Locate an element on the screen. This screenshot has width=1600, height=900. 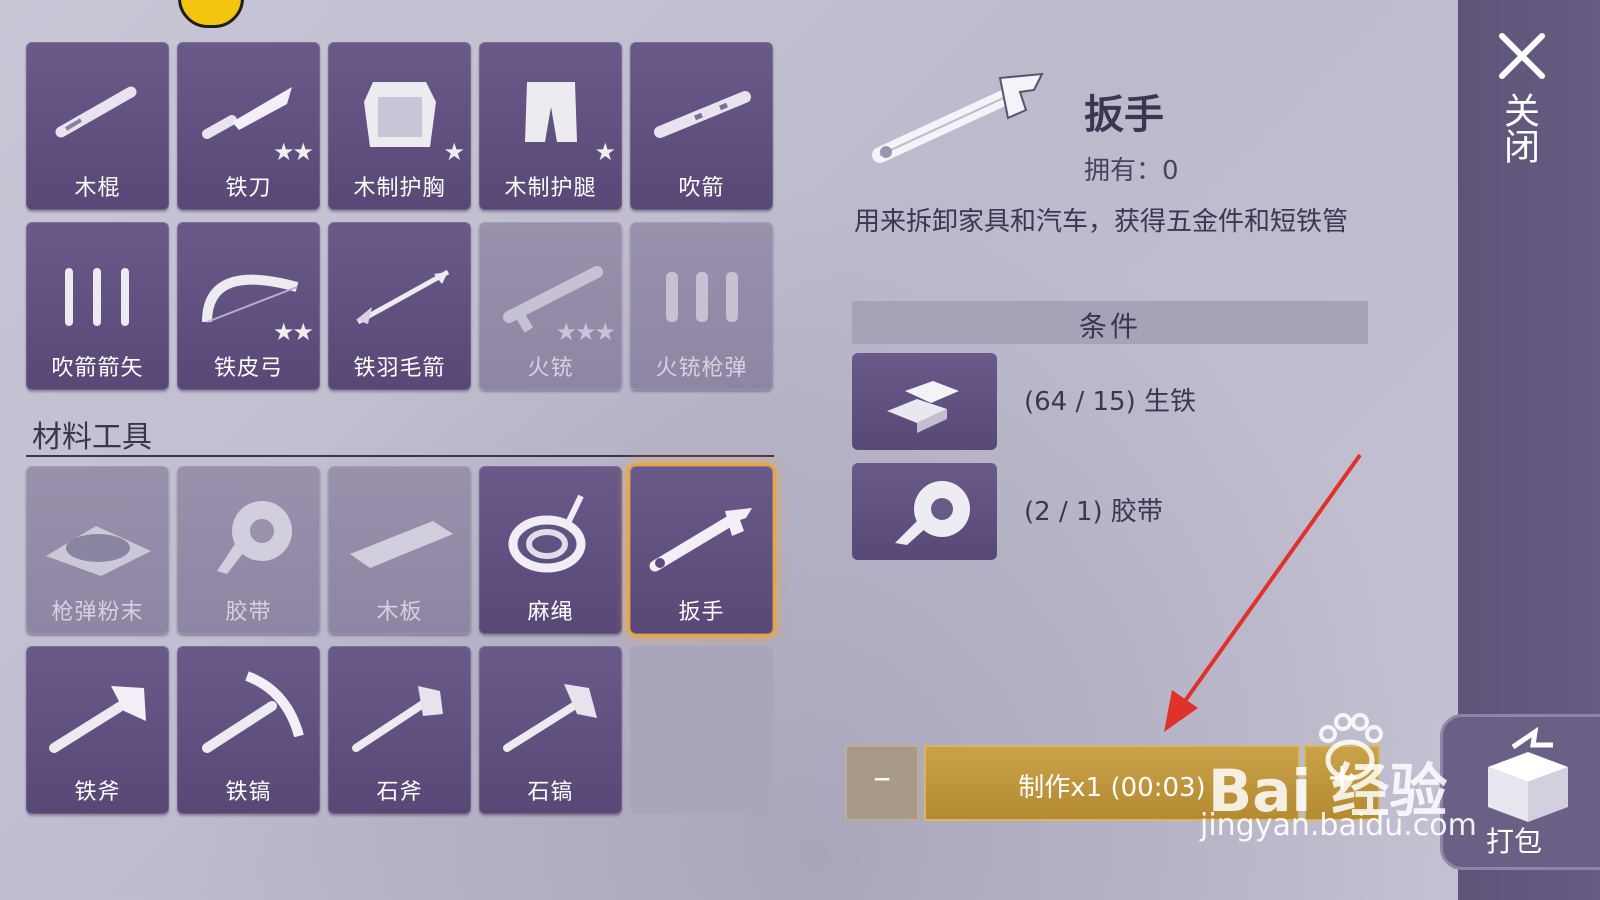
recipe-label: 吹箭 is located at coordinates (701, 188).